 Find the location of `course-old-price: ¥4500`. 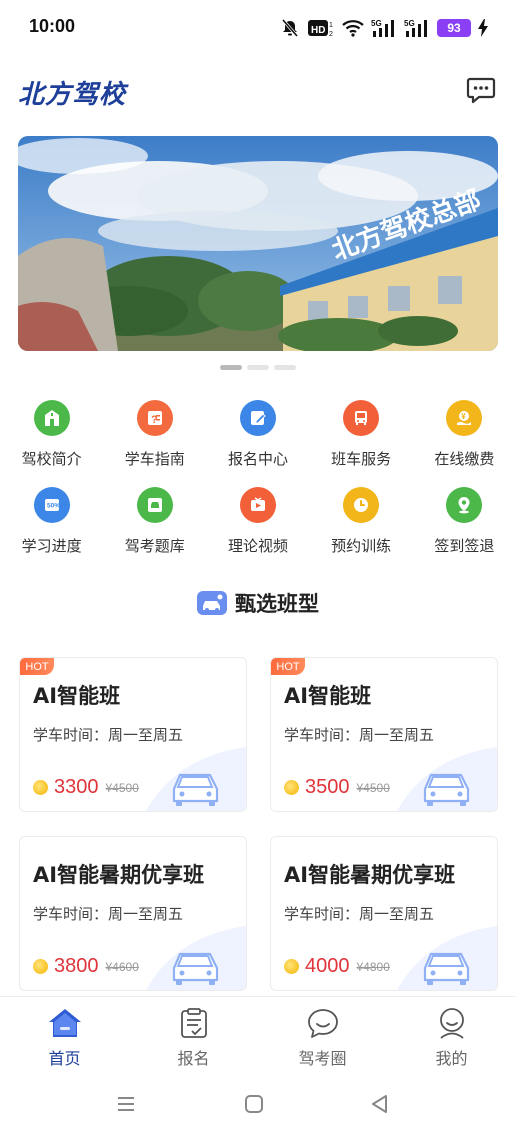

course-old-price: ¥4500 is located at coordinates (373, 787).